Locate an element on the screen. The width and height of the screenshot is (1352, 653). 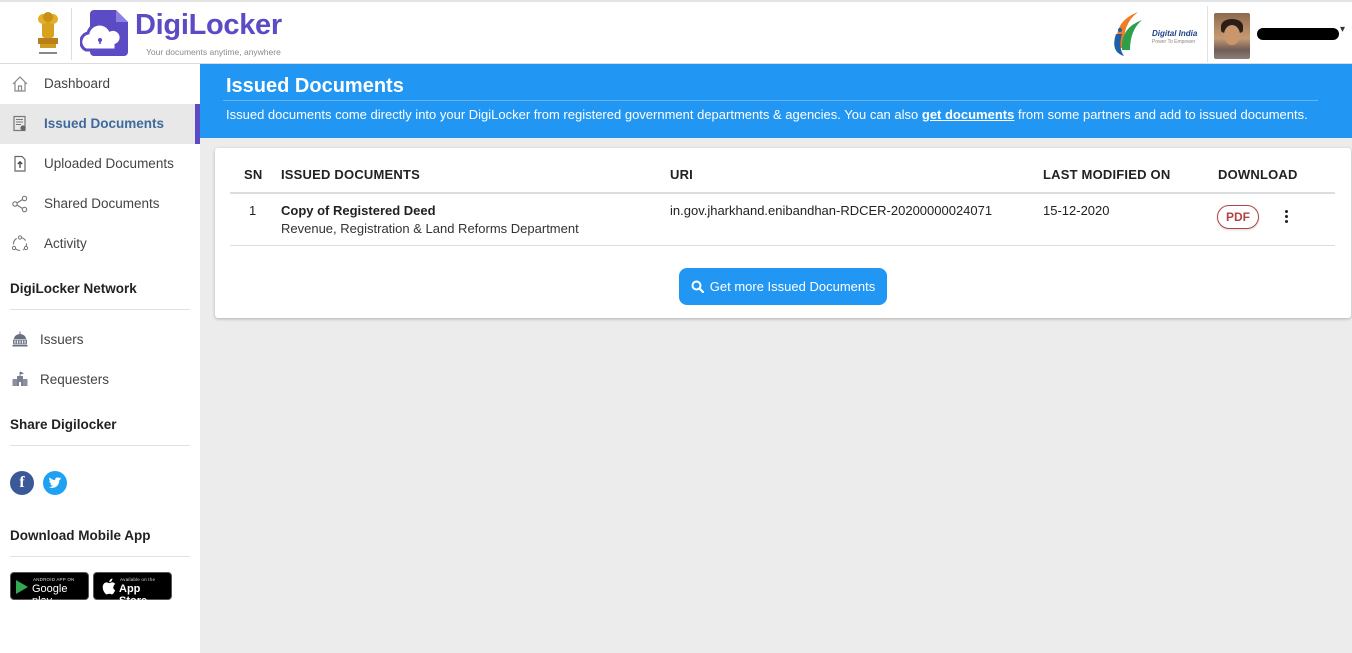
twitter-bird-icon is located at coordinates (55, 482).